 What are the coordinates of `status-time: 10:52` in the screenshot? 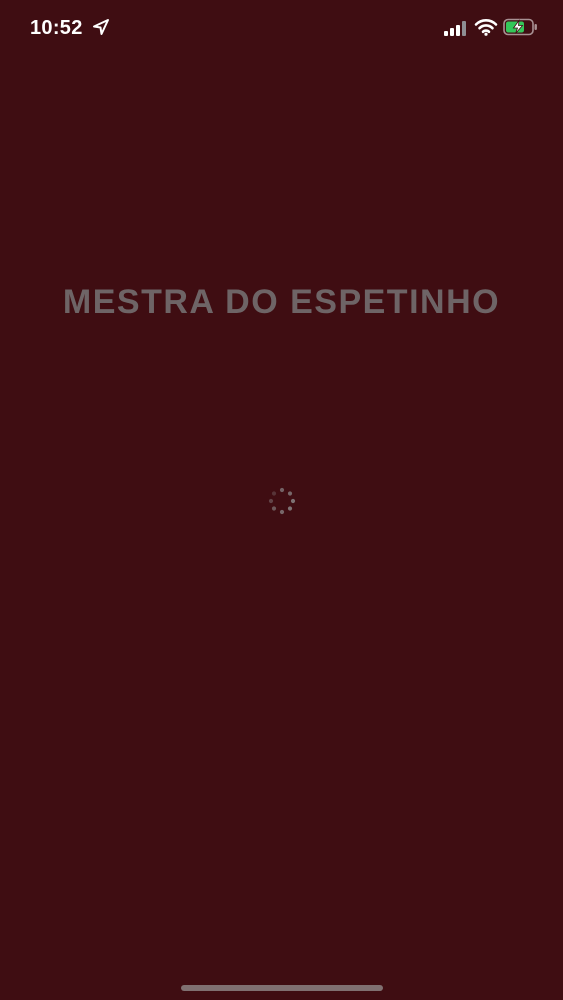 It's located at (56, 28).